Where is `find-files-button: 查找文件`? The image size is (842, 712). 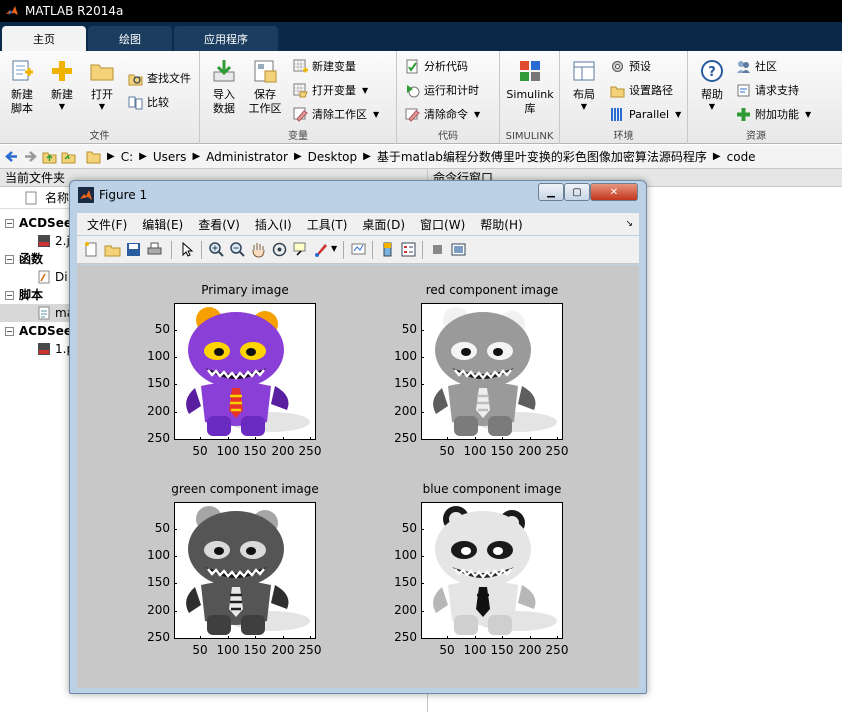 find-files-button: 查找文件 is located at coordinates (159, 78).